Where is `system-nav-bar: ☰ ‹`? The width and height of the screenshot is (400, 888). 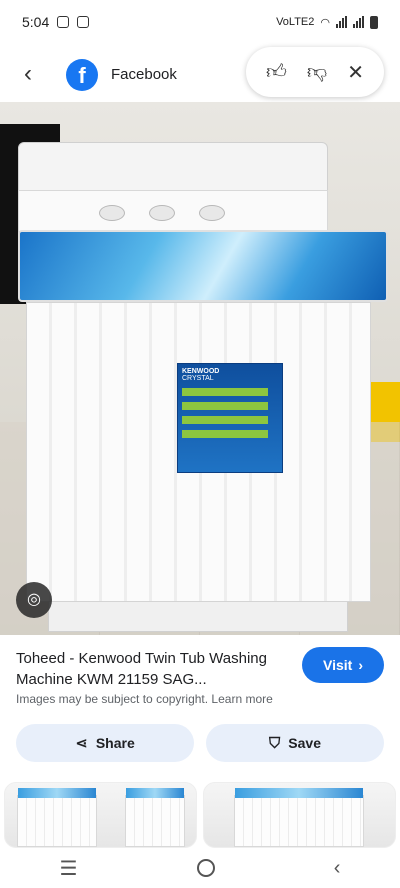 system-nav-bar: ☰ ‹ is located at coordinates (200, 868).